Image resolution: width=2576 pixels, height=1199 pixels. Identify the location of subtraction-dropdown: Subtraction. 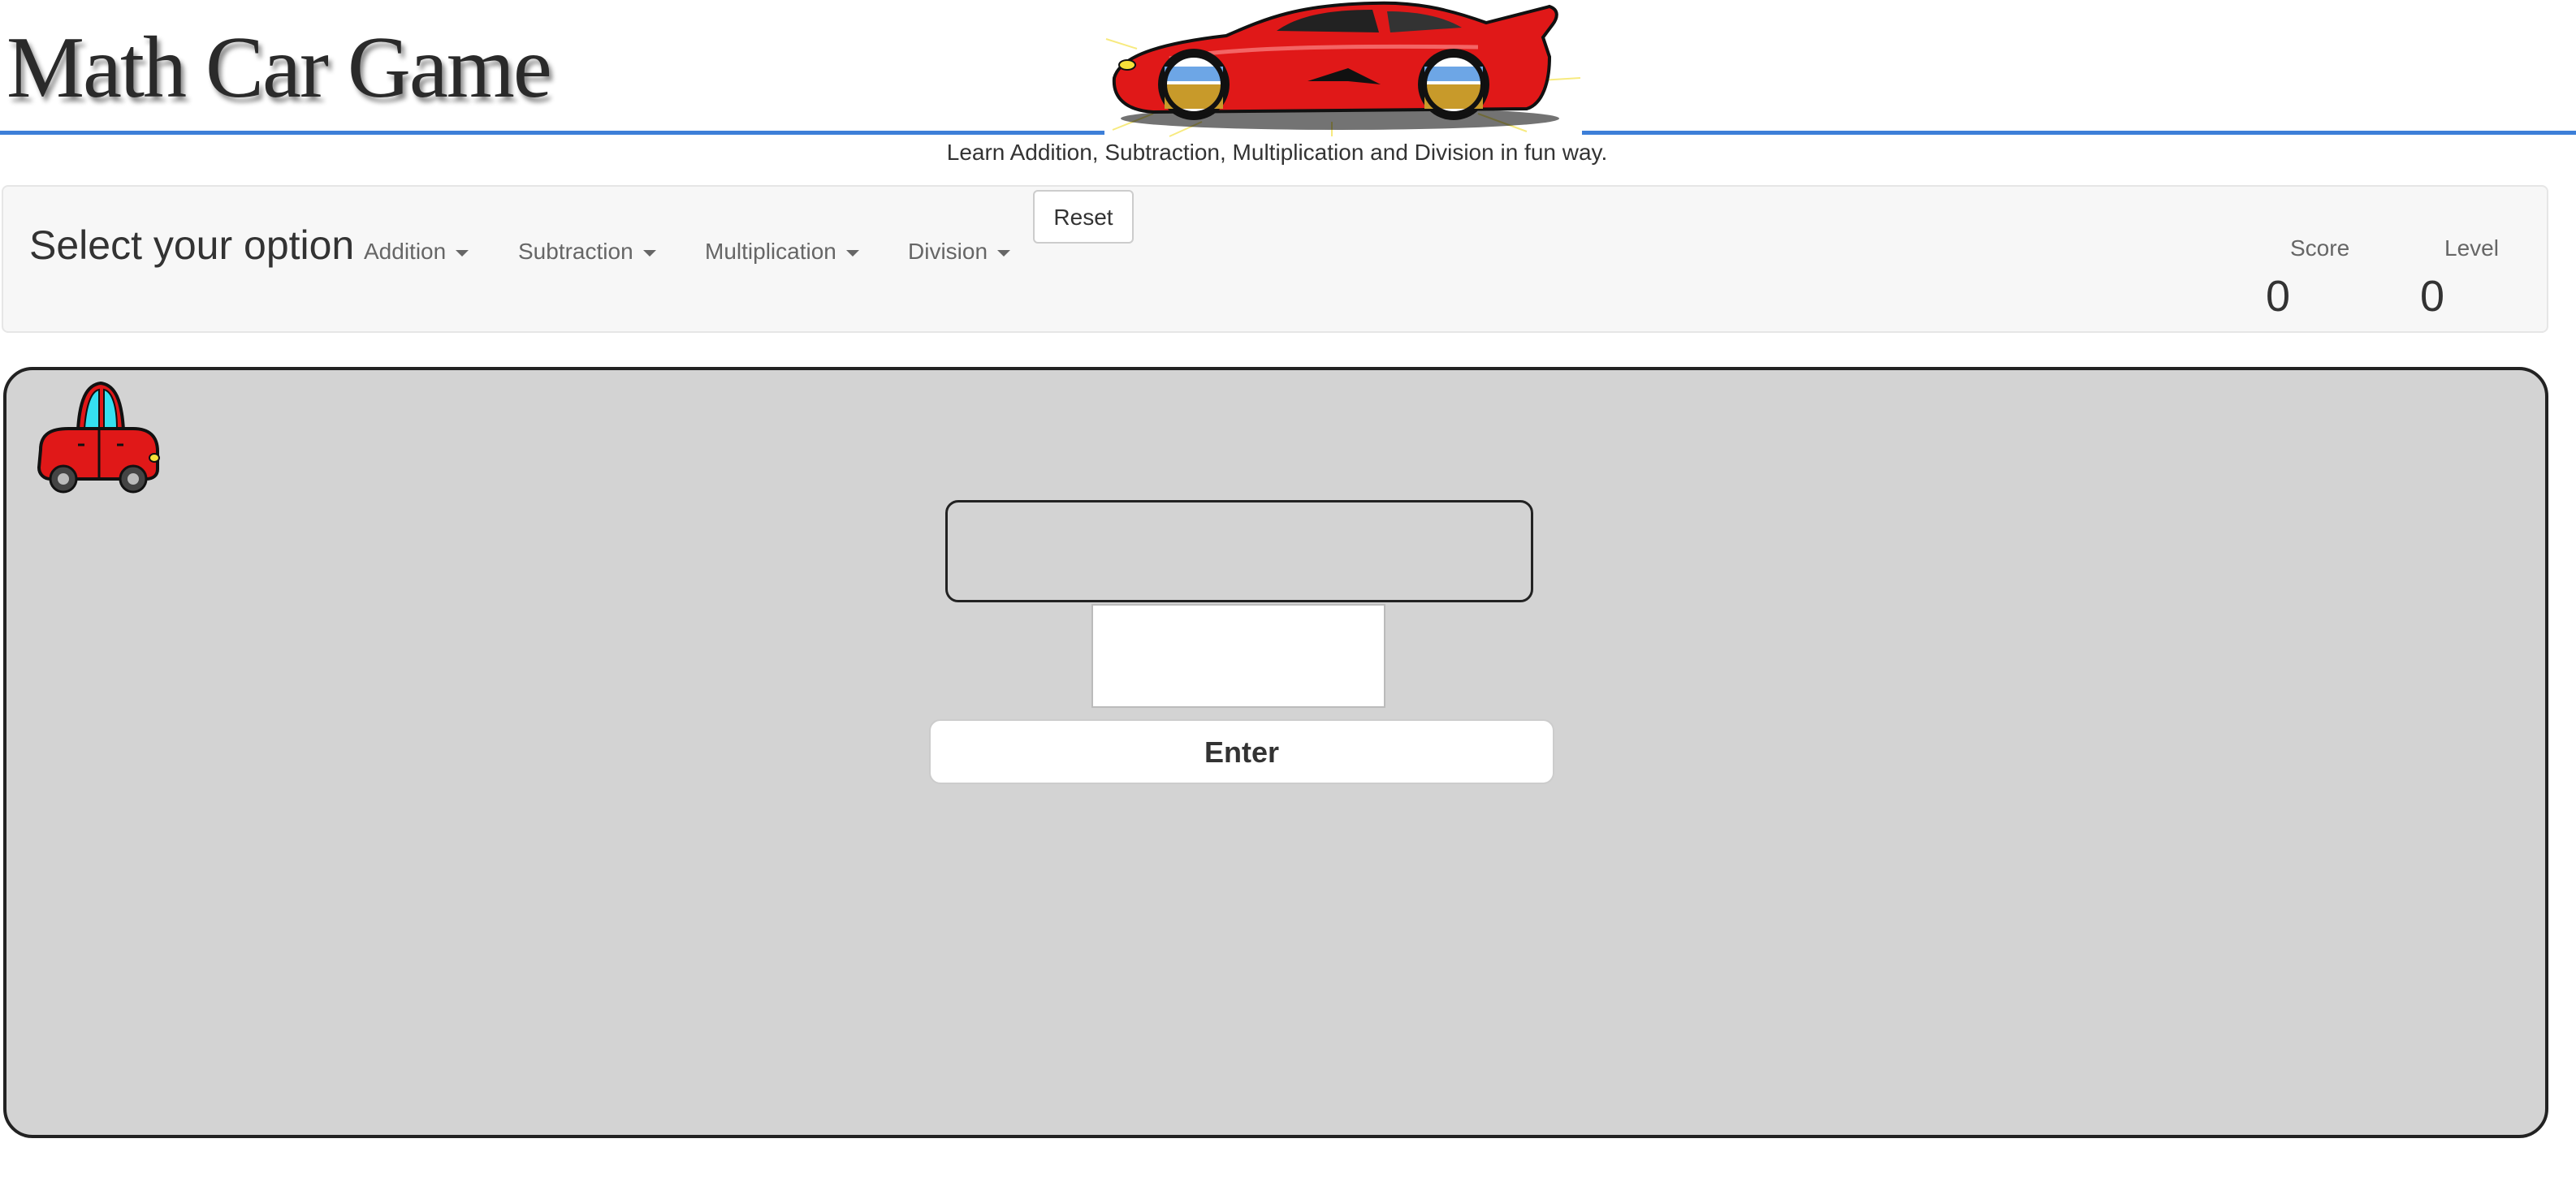
(587, 252).